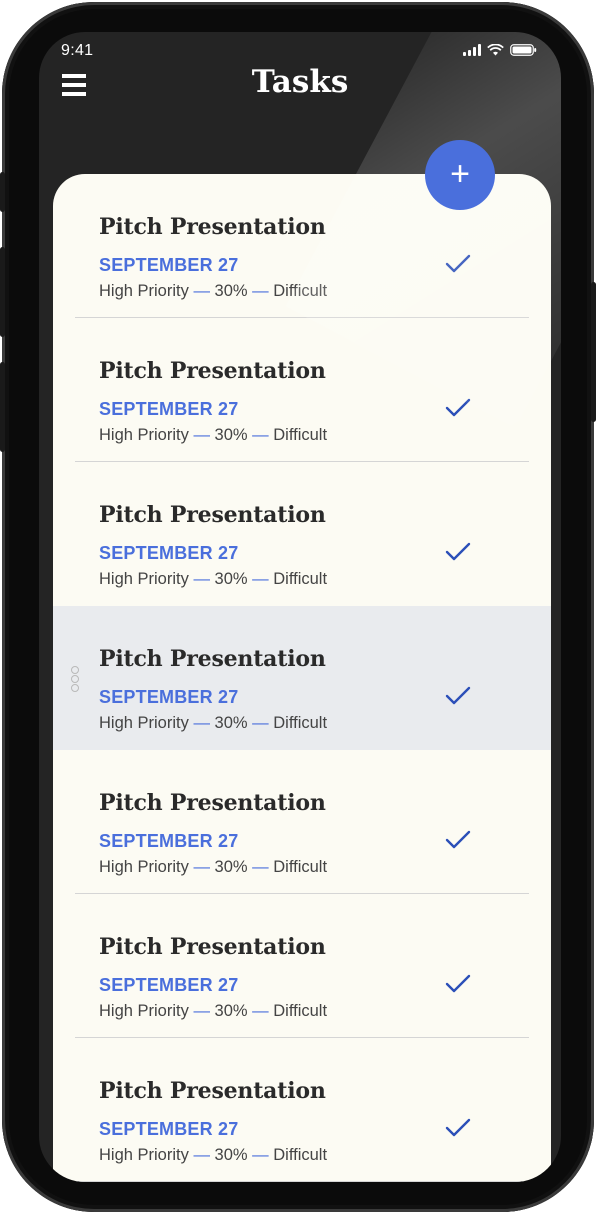  I want to click on row-divider, so click(302, 1181).